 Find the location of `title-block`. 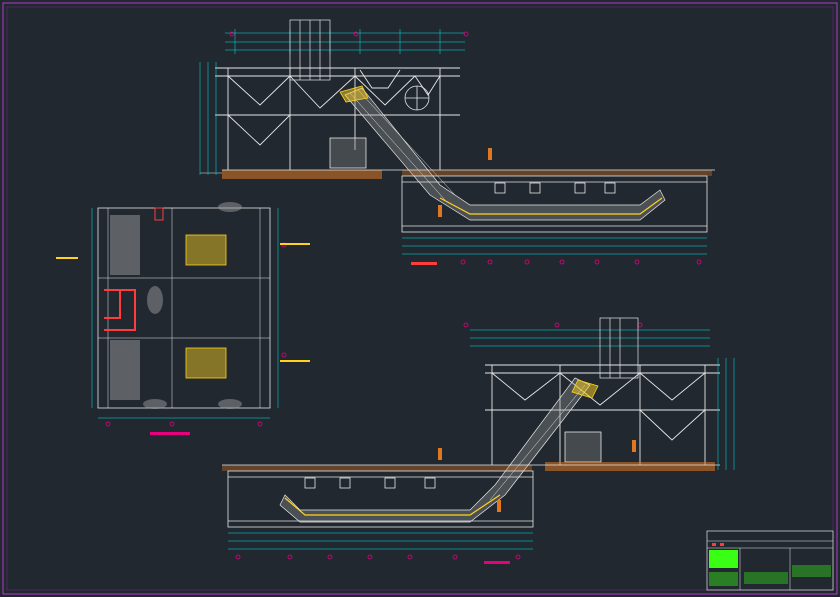

title-block is located at coordinates (770, 560).